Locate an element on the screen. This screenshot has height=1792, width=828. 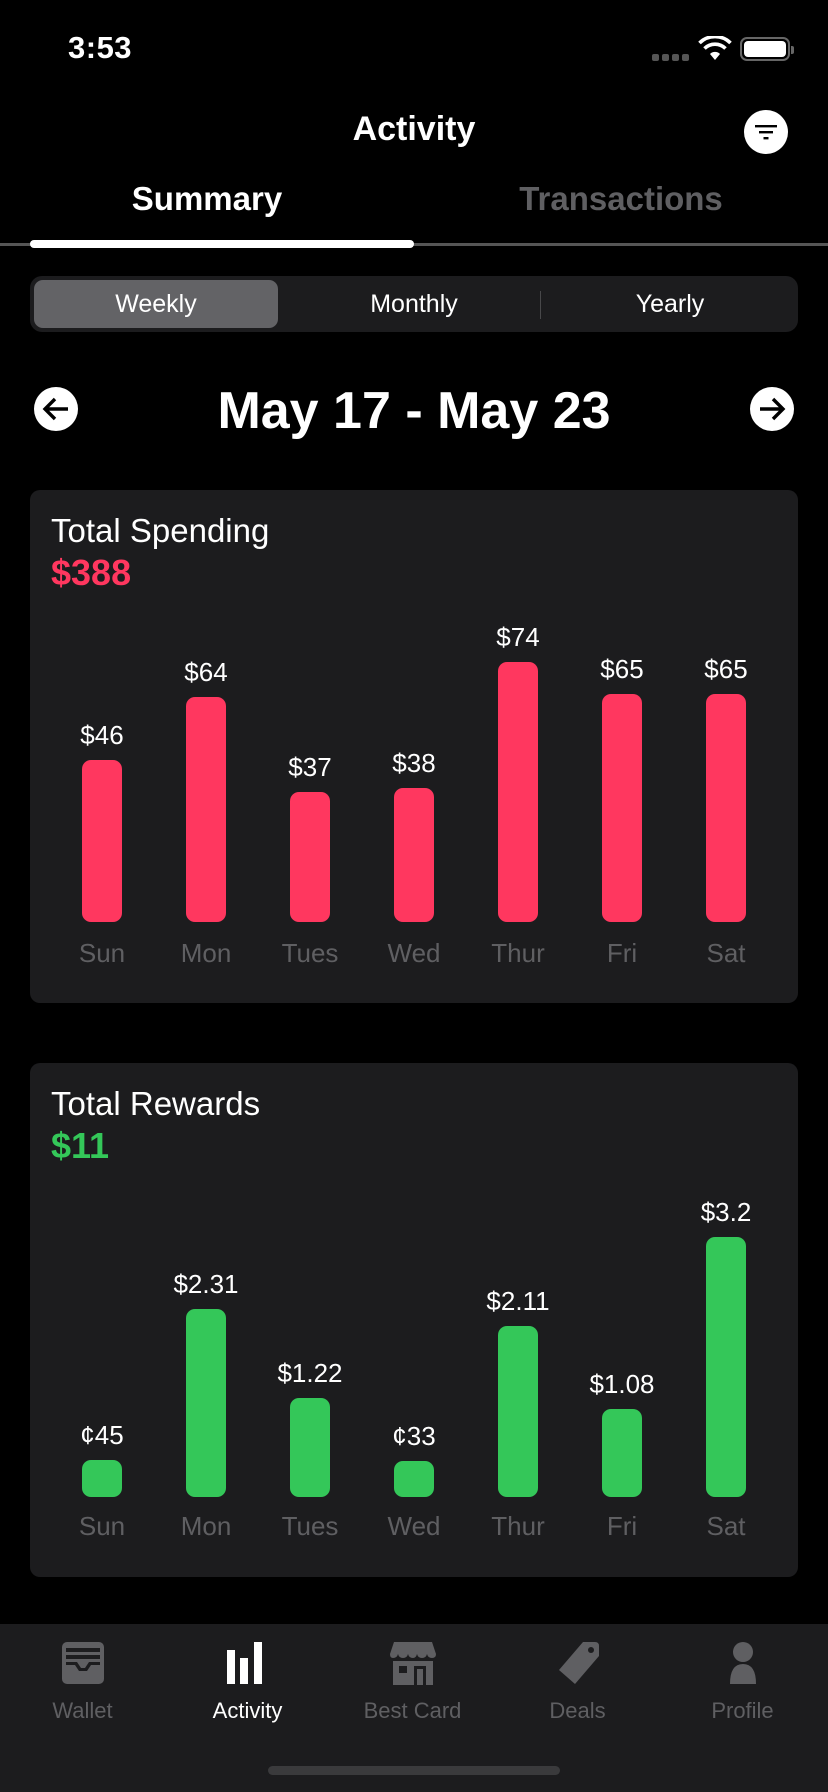
bar-value-label: ¢33 is located at coordinates (414, 1436).